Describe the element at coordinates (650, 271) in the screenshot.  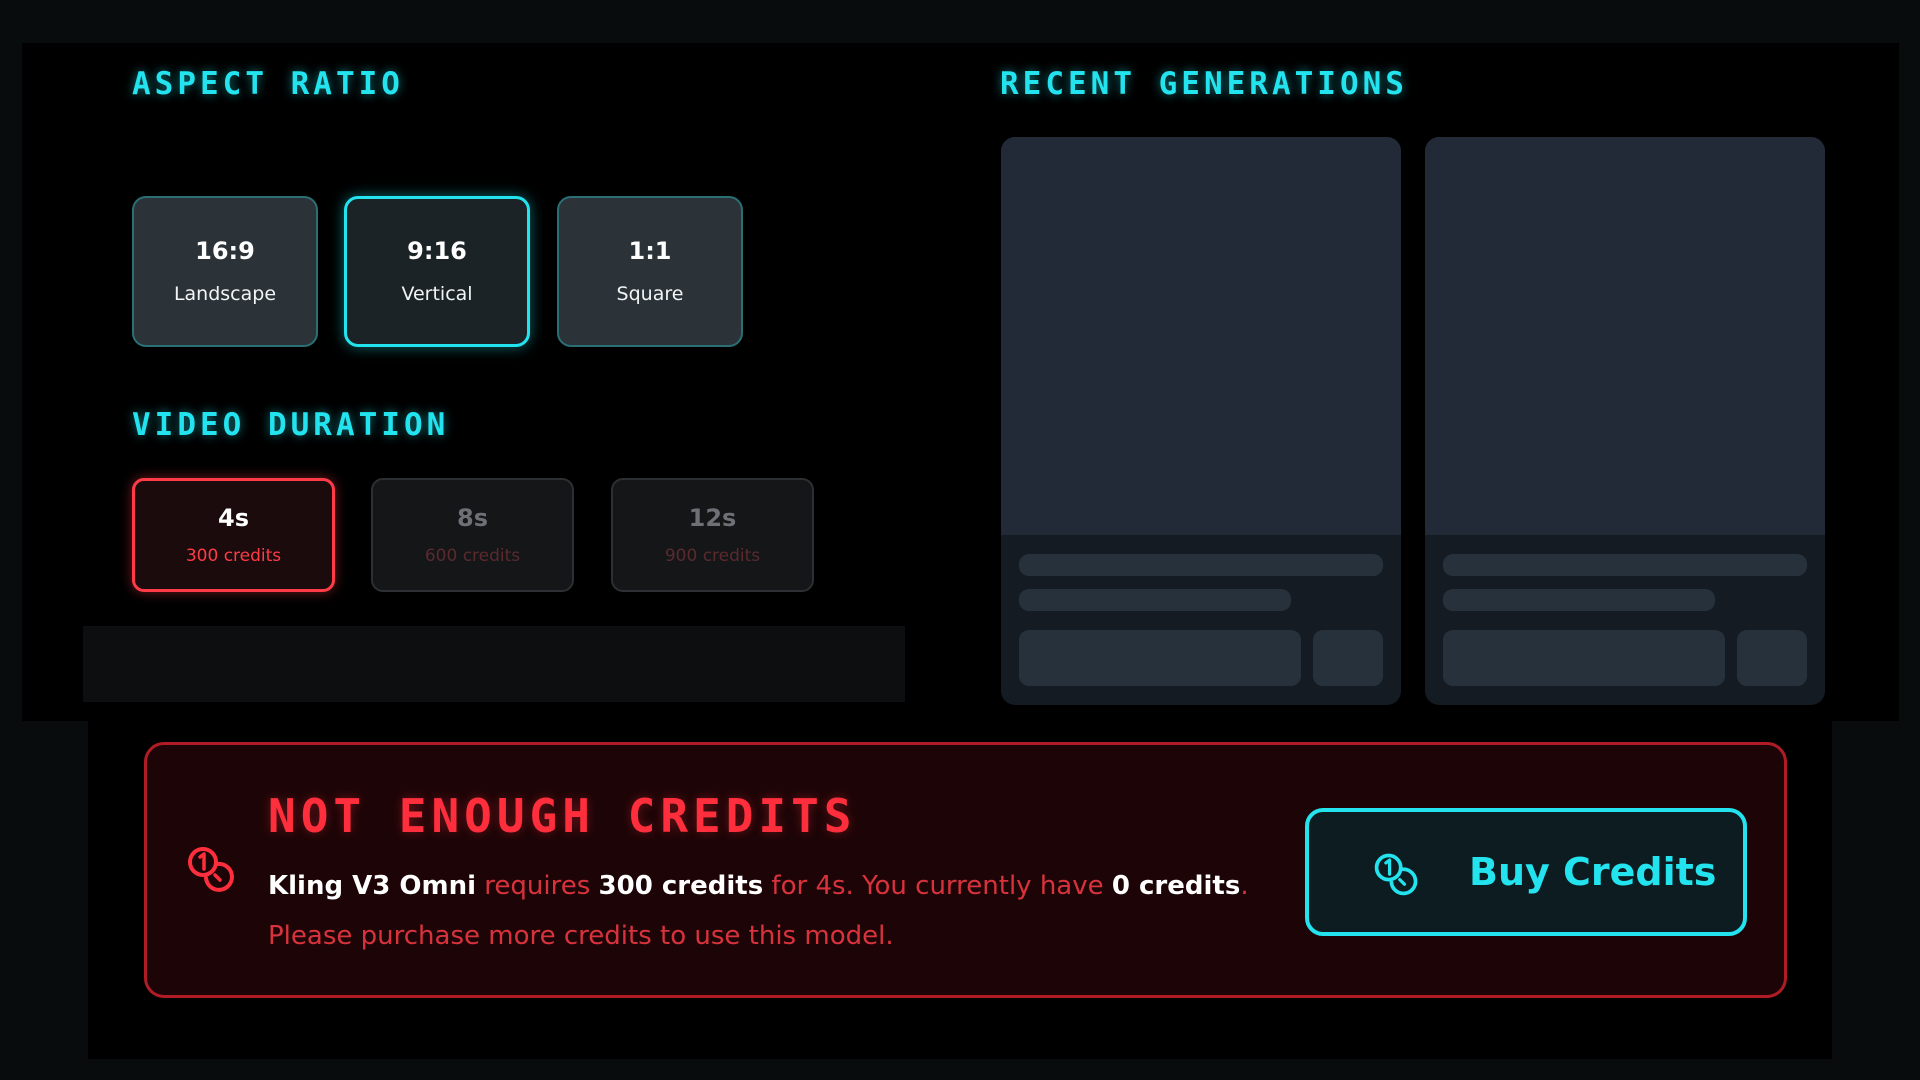
I see `aspect-option-square: 1:1 Square` at that location.